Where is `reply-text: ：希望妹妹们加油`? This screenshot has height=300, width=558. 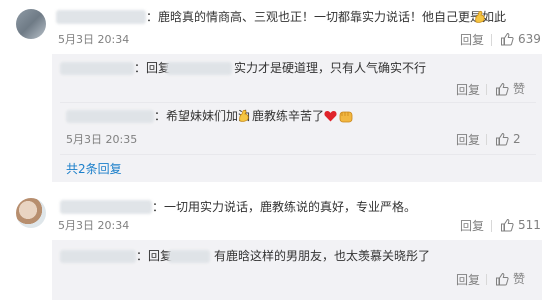 reply-text: ：希望妹妹们加油 is located at coordinates (202, 116).